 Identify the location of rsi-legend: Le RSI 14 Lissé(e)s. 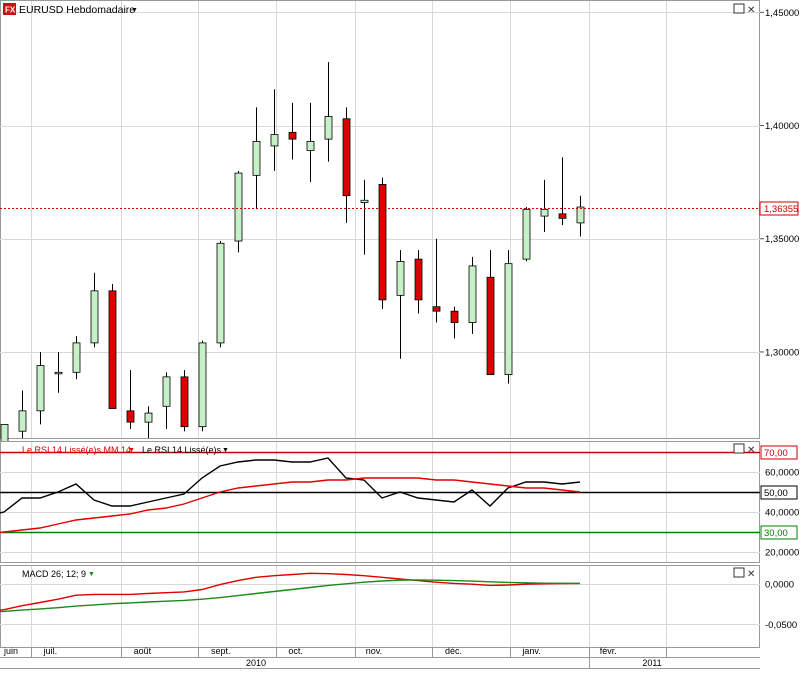
(182, 450).